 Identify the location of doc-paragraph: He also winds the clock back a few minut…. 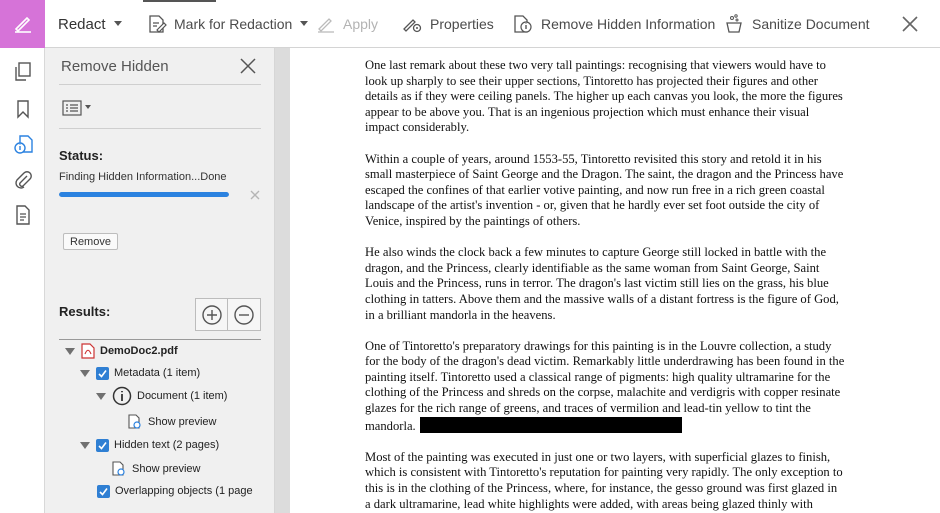
(602, 283).